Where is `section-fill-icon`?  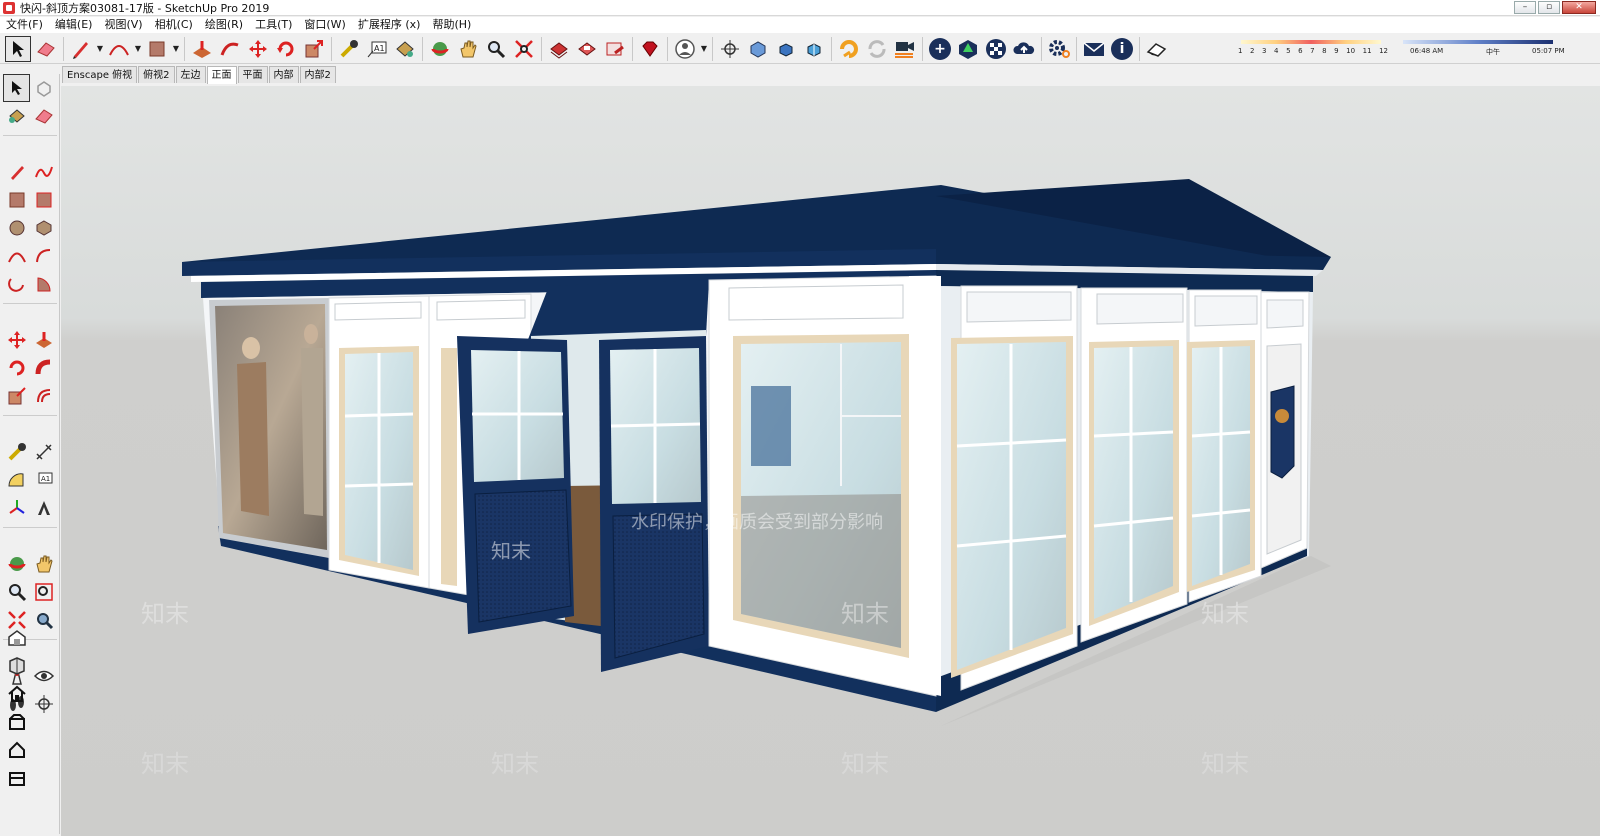 section-fill-icon is located at coordinates (814, 49).